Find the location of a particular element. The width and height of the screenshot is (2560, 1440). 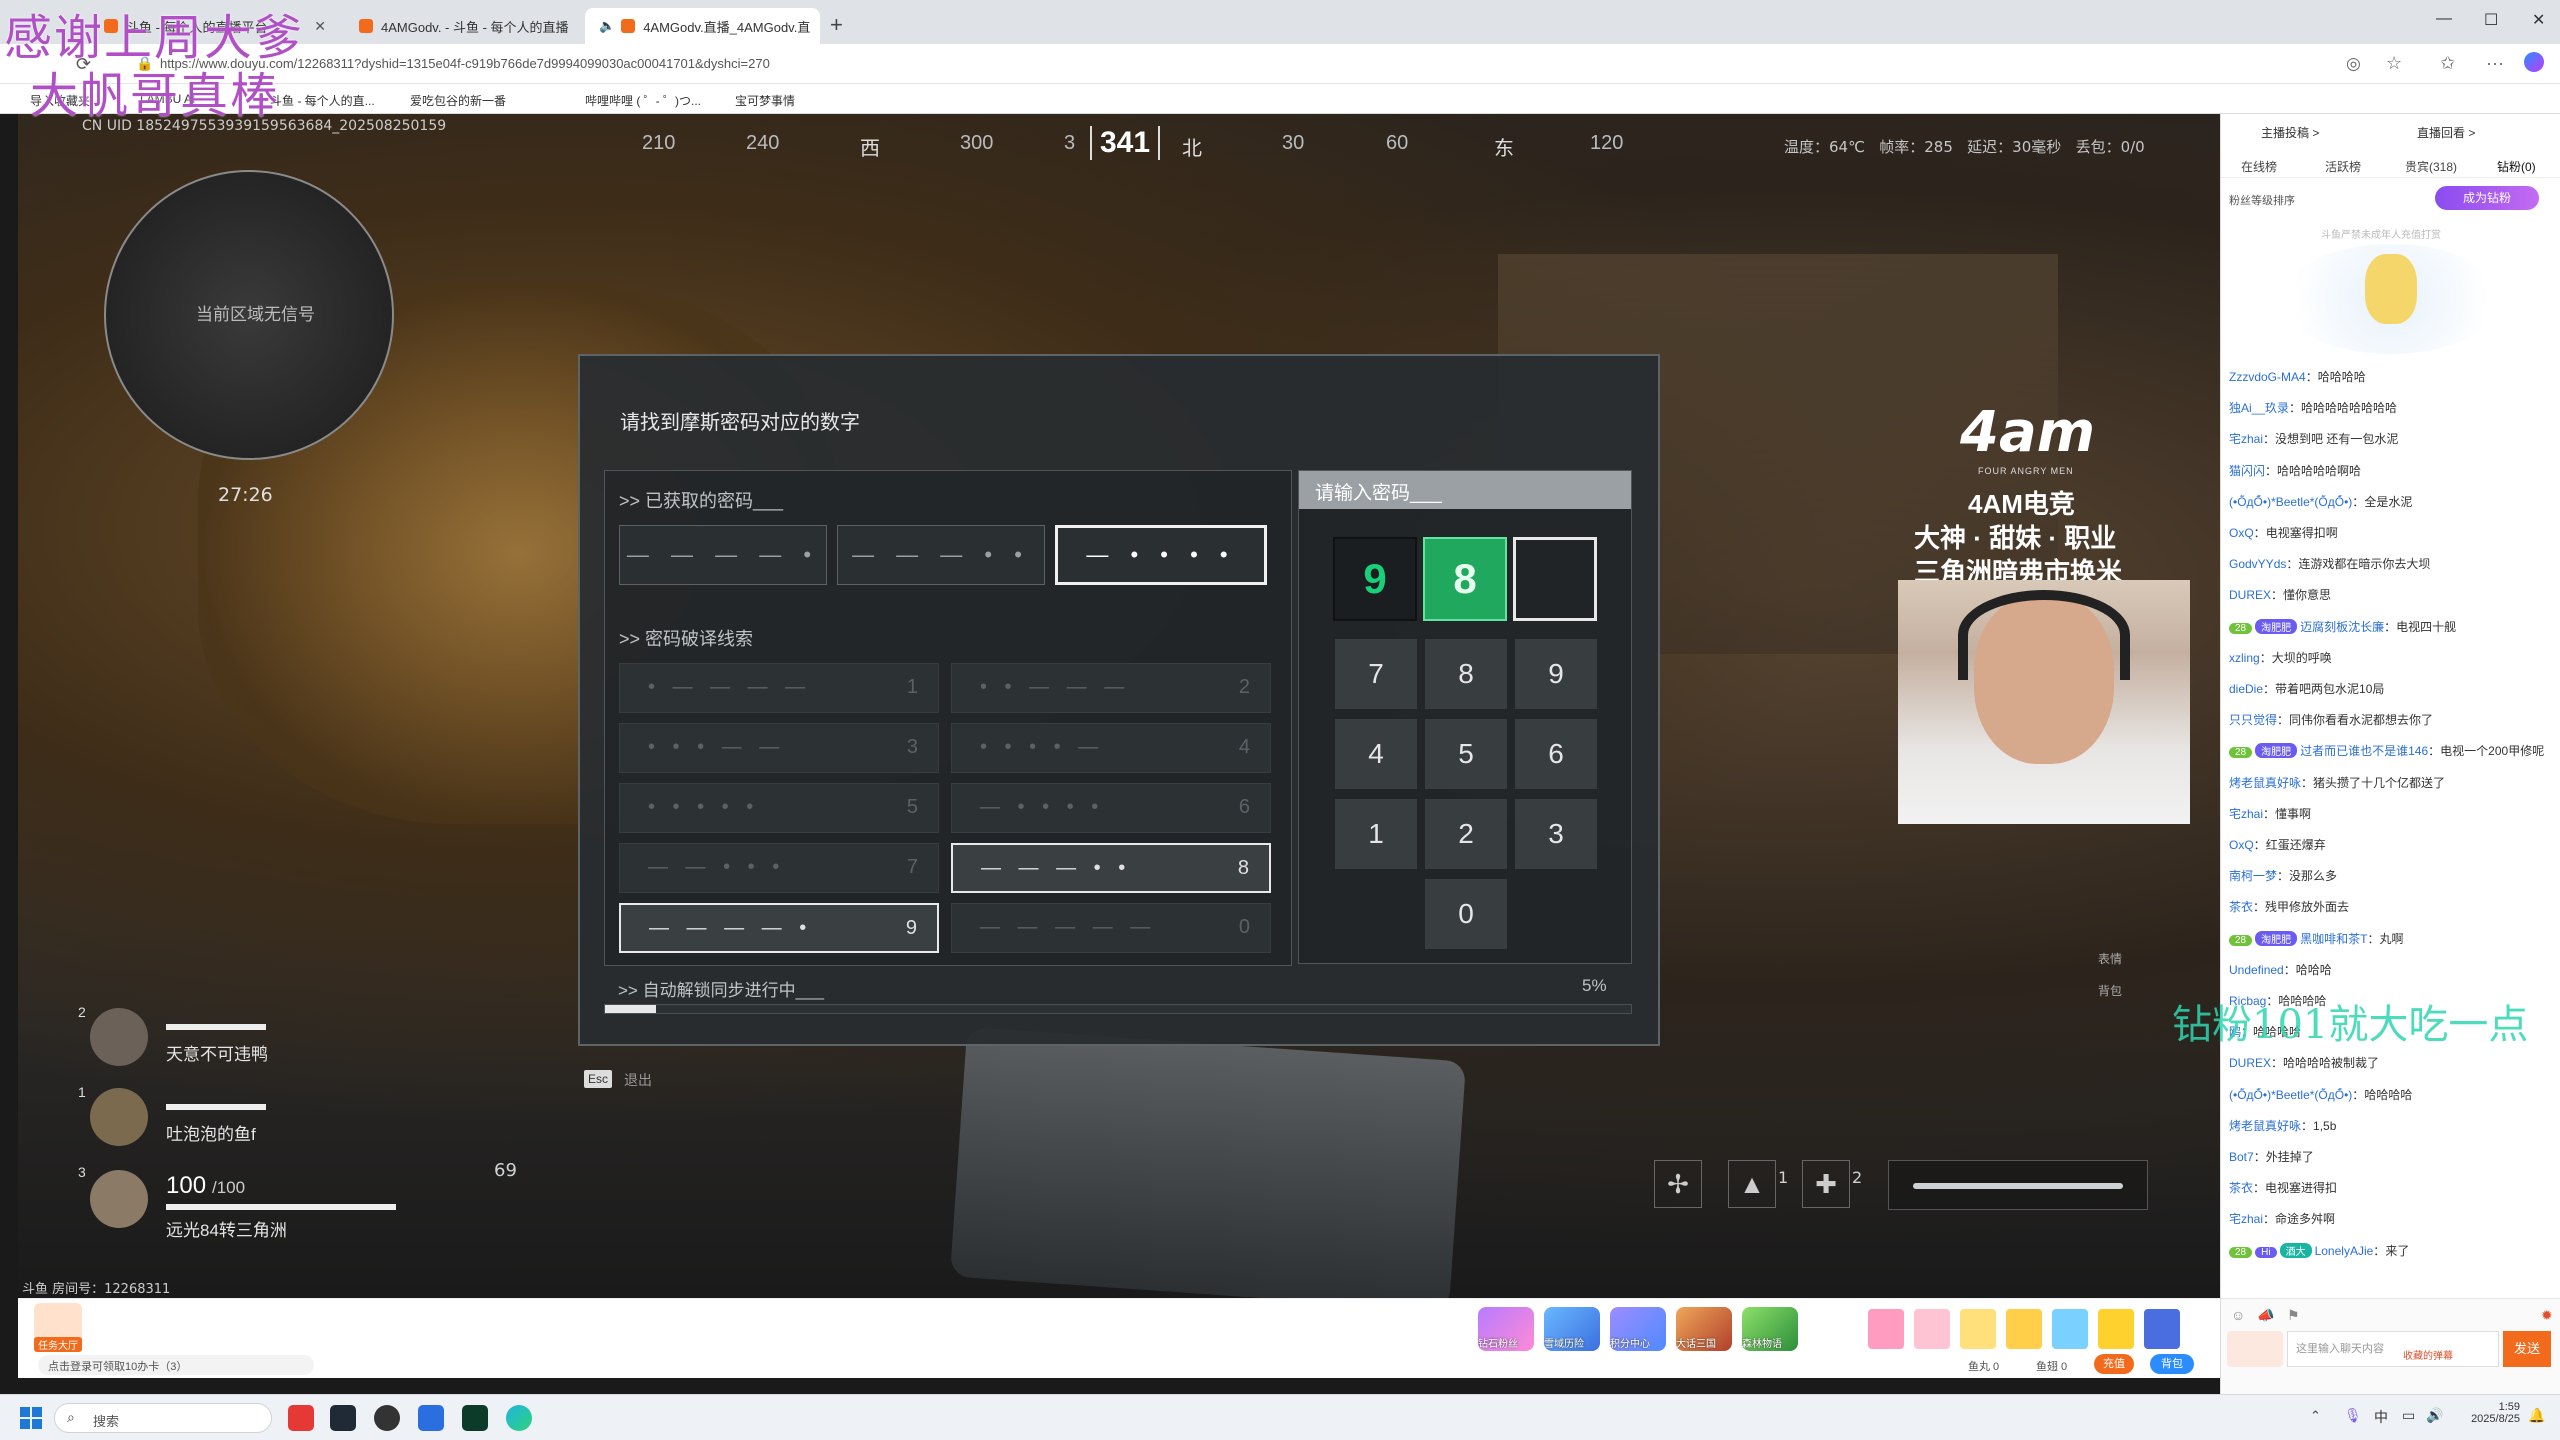

mic-icon: 🎙 is located at coordinates (2353, 1415).